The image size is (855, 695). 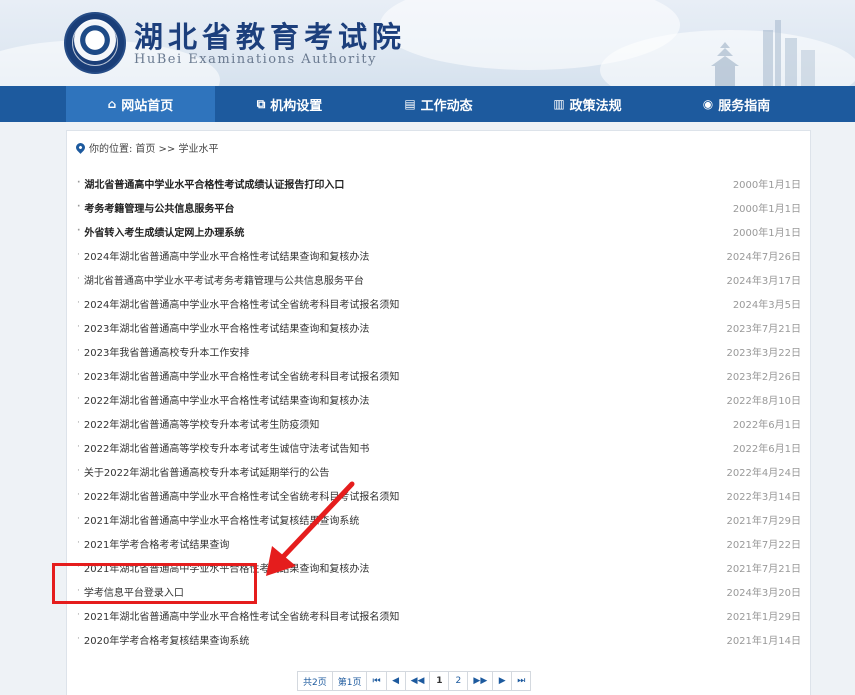 What do you see at coordinates (238, 303) in the screenshot?
I see `article-title-link: · 2024年湖北省普通高中学业水平合格性考试全省统考科目考试报名须知` at bounding box center [238, 303].